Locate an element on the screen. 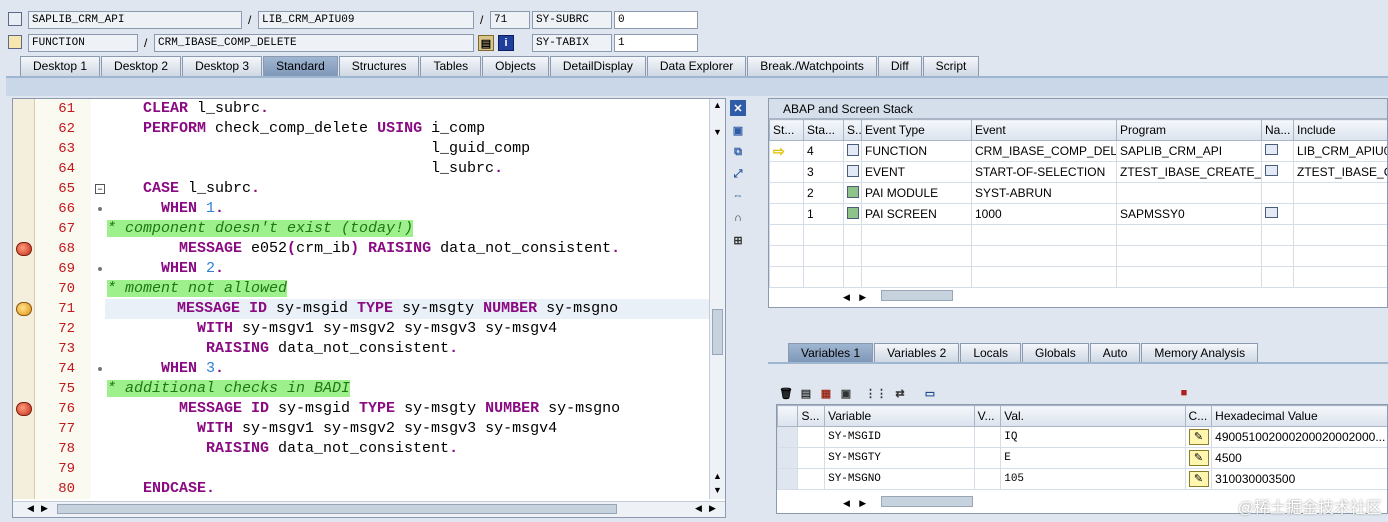 The width and height of the screenshot is (1388, 522). variable-row: SY-MSGIDIQ✎490051002000200020002000...C( is located at coordinates (1082, 437).